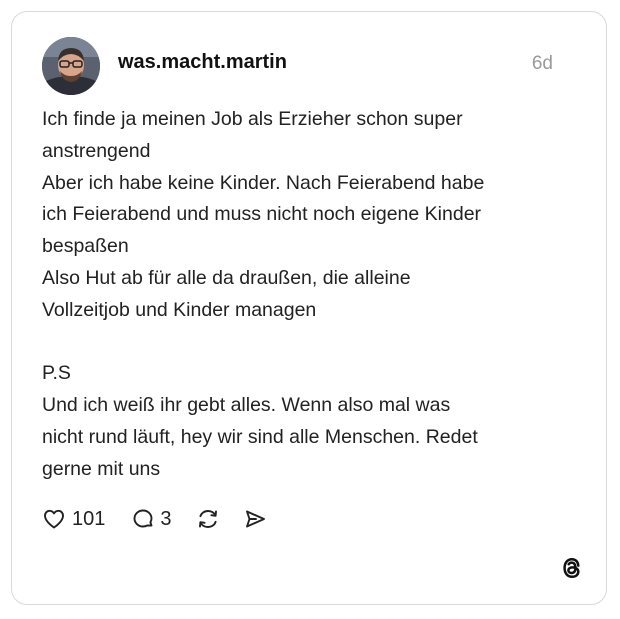  I want to click on reply-button: 3, so click(151, 519).